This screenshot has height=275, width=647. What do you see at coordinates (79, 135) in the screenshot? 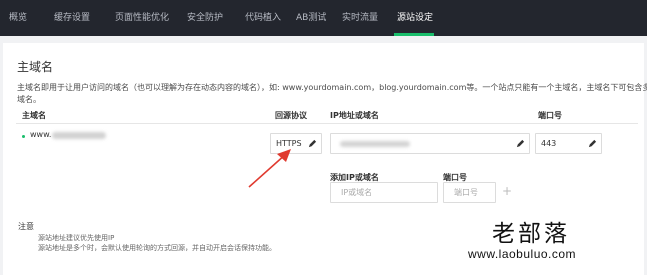
I see `domain-redacted` at bounding box center [79, 135].